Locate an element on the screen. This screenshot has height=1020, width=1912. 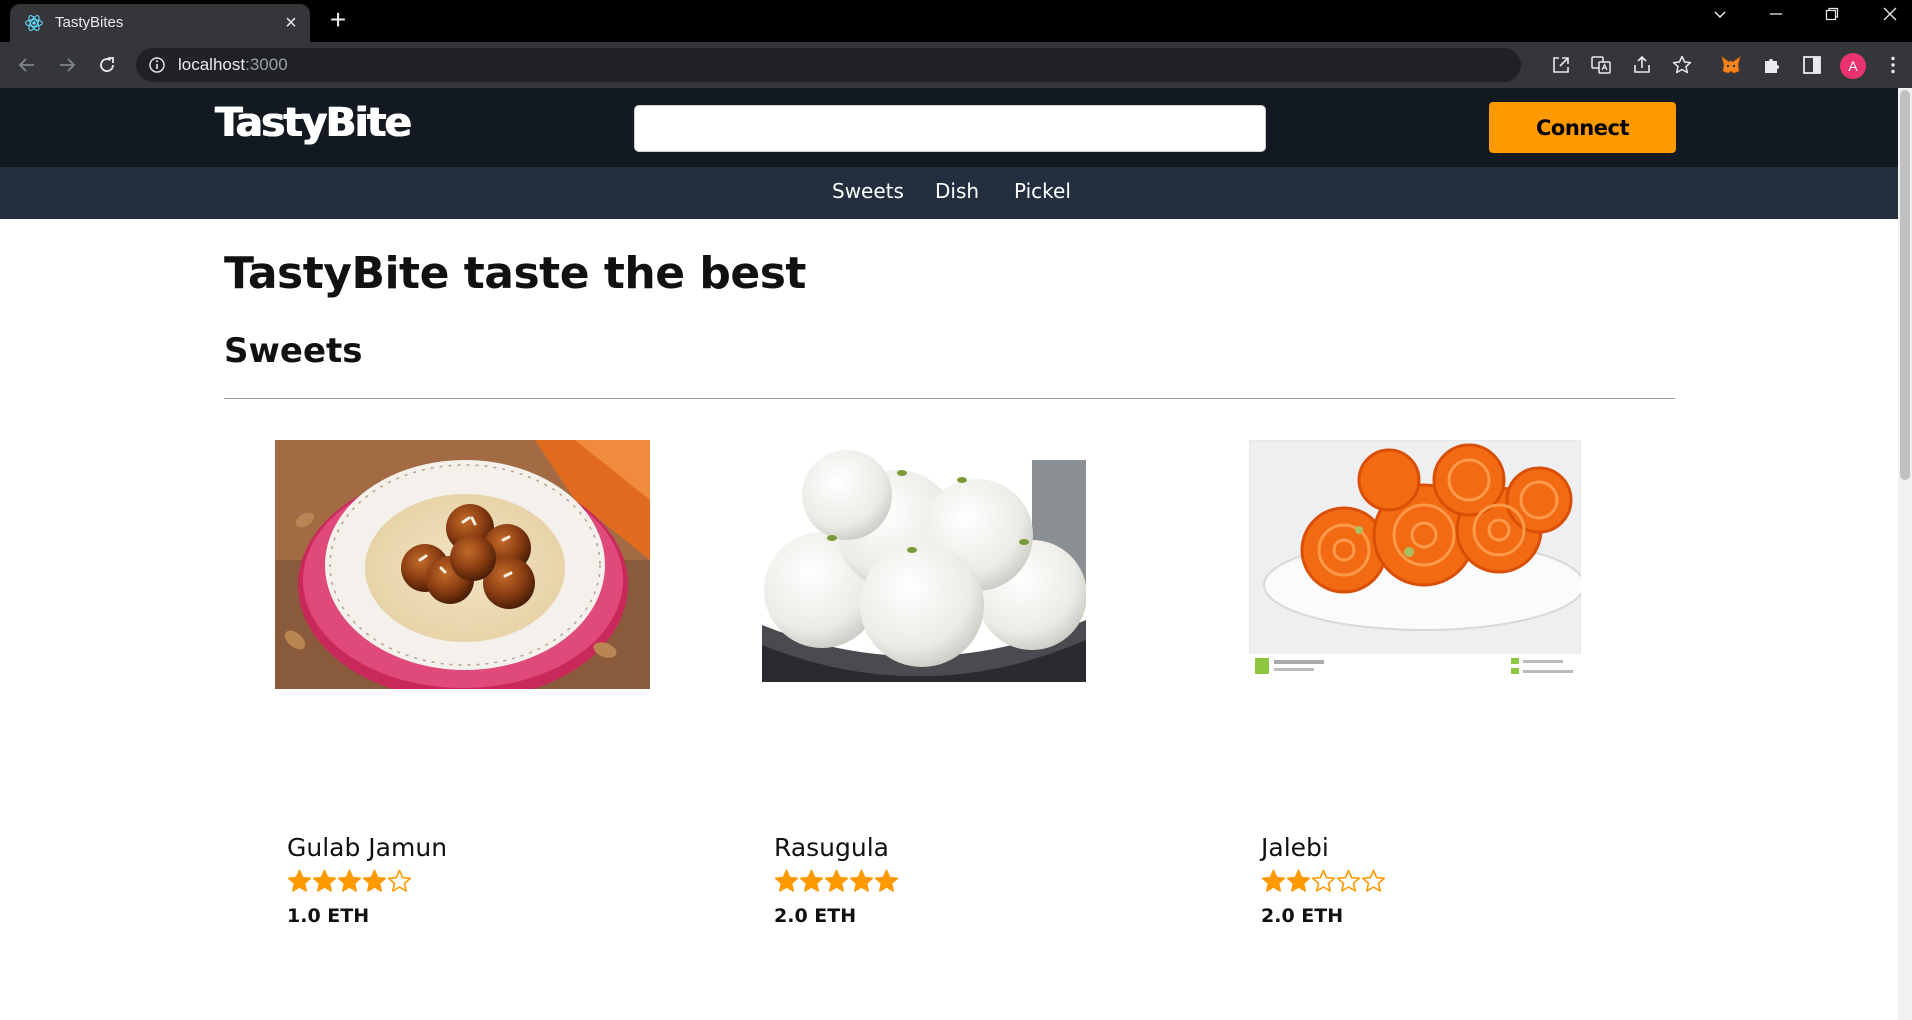
browser-toolbar: localhost:3000 A is located at coordinates (956, 65).